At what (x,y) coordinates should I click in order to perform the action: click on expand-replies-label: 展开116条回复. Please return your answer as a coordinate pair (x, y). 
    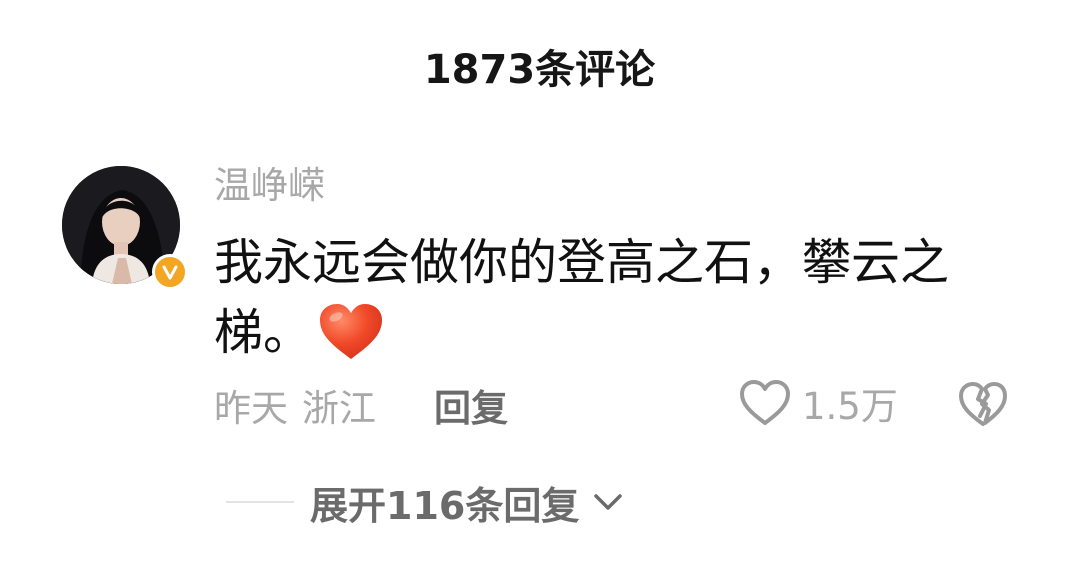
    Looking at the image, I should click on (445, 505).